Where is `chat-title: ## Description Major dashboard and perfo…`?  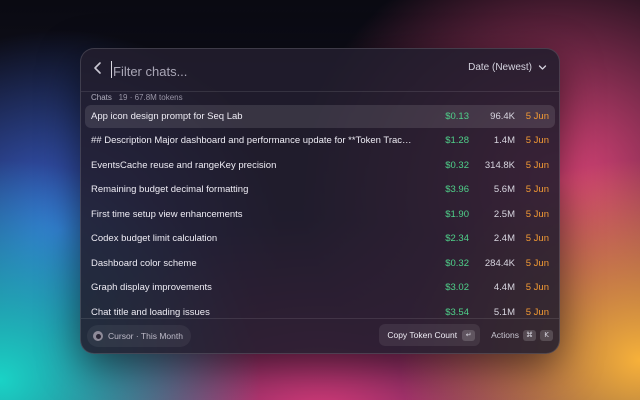
chat-title: ## Description Major dashboard and perfo… is located at coordinates (258, 141).